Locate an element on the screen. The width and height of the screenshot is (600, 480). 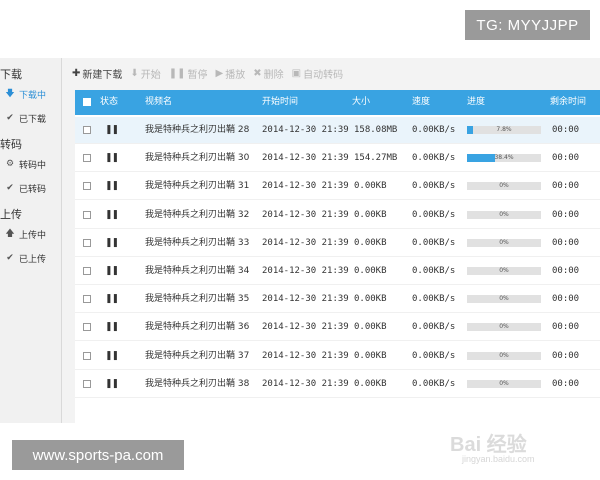
site-watermark-badge: www.sports-pa.com is located at coordinates (98, 455).